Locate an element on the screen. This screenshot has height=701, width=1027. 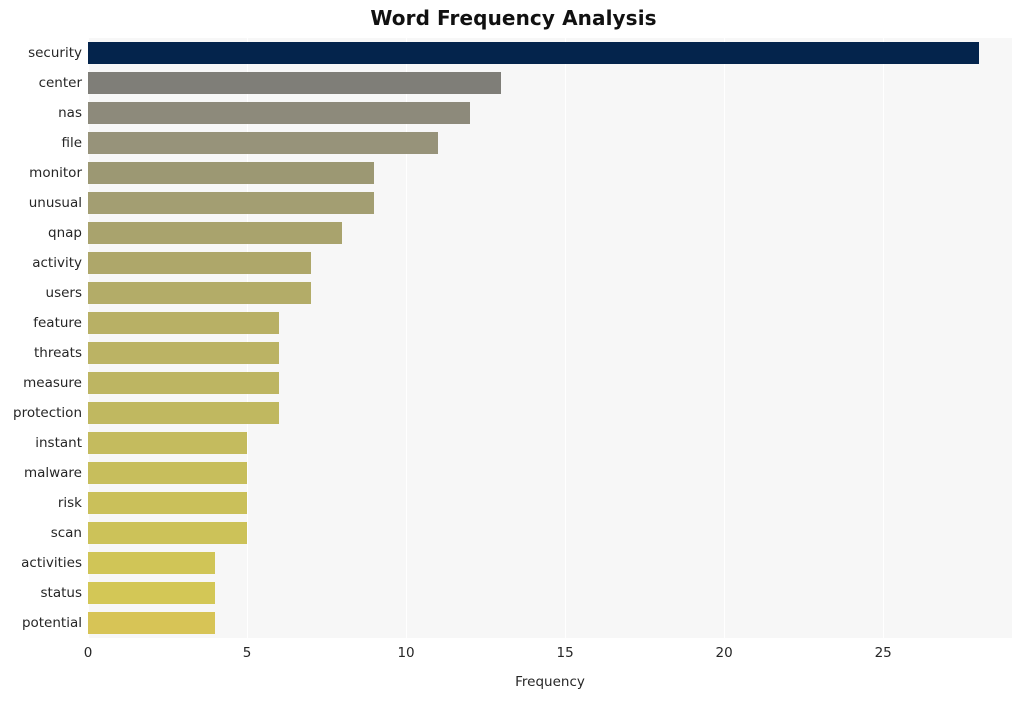
y-tick-risk: risk is located at coordinates (69, 503).